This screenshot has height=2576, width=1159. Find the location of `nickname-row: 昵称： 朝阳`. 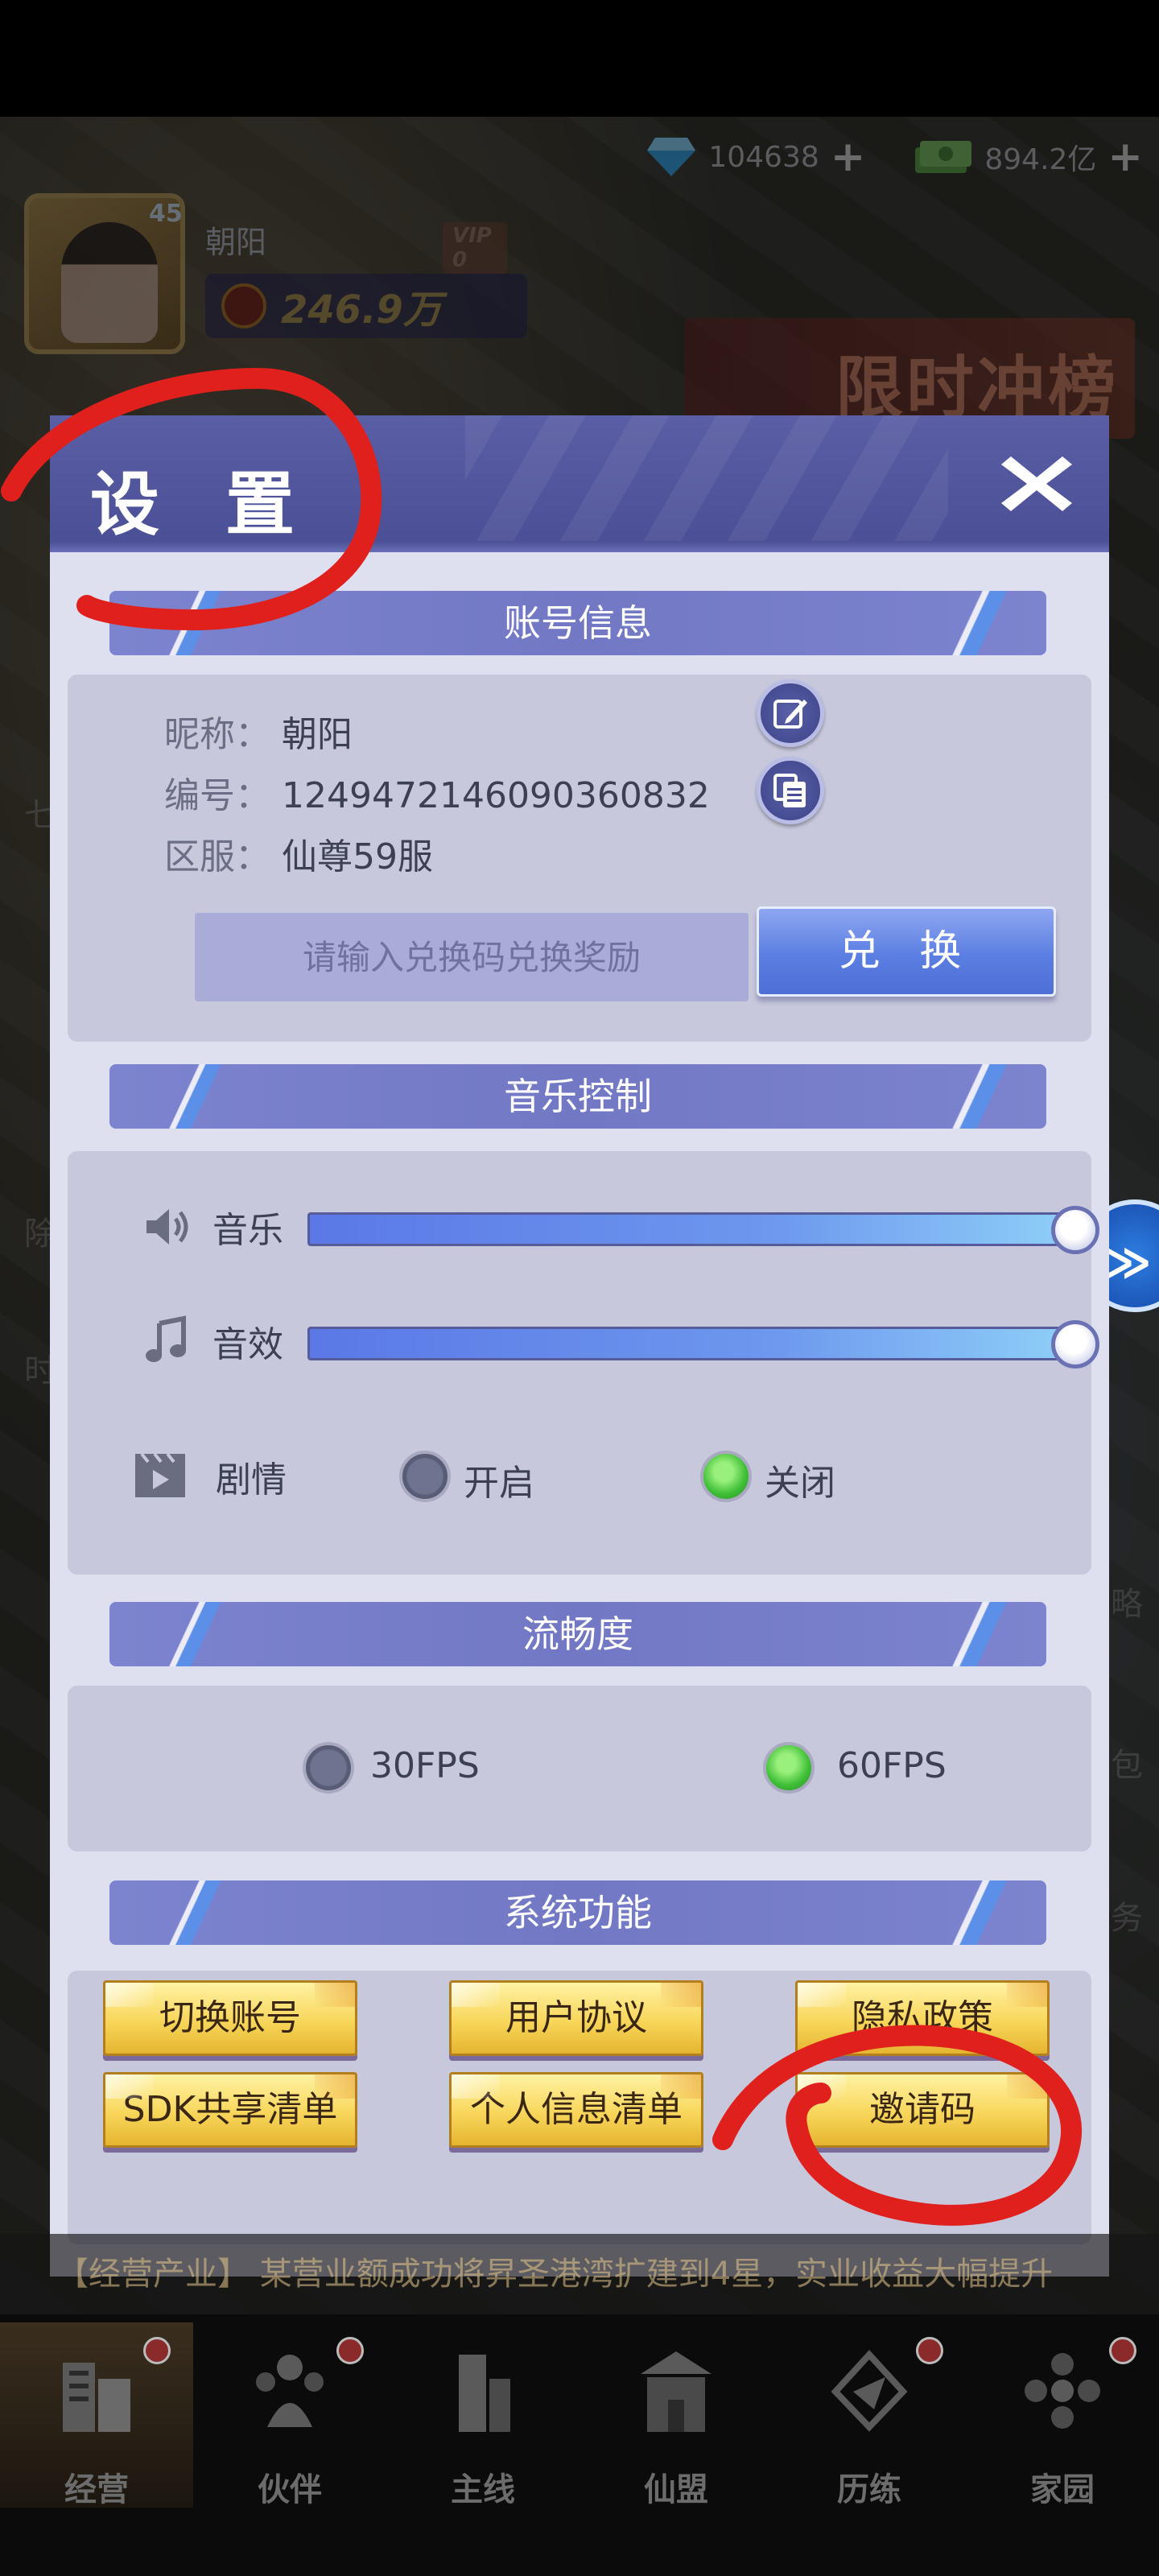

nickname-row: 昵称： 朝阳 is located at coordinates (258, 731).